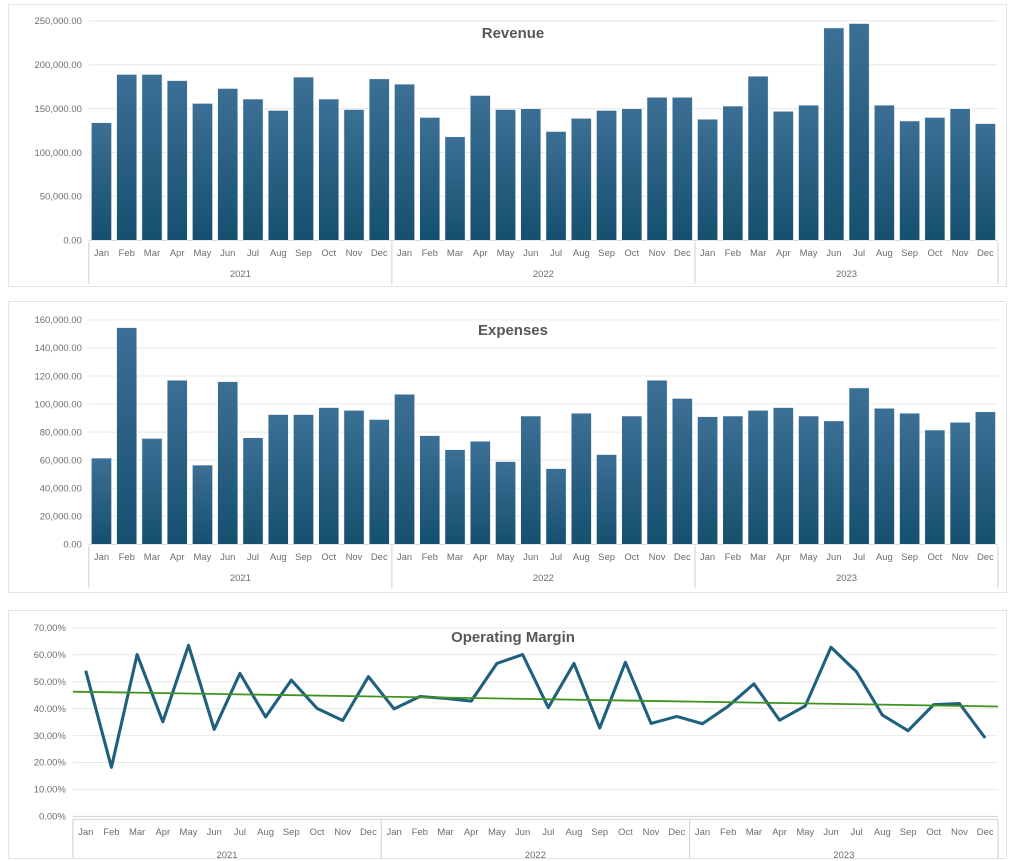  I want to click on svg-text: Jan, so click(101, 253).